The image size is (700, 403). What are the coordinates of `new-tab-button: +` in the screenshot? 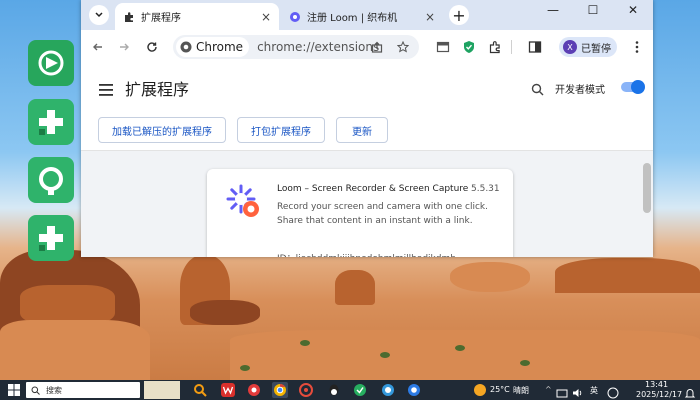 It's located at (459, 15).